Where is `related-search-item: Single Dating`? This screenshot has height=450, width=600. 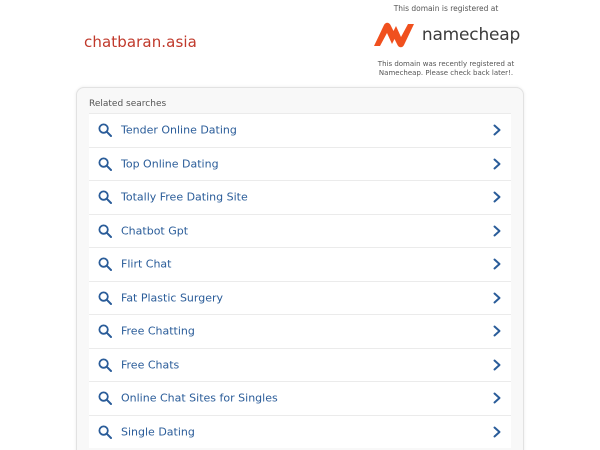
related-search-item: Single Dating is located at coordinates (300, 431).